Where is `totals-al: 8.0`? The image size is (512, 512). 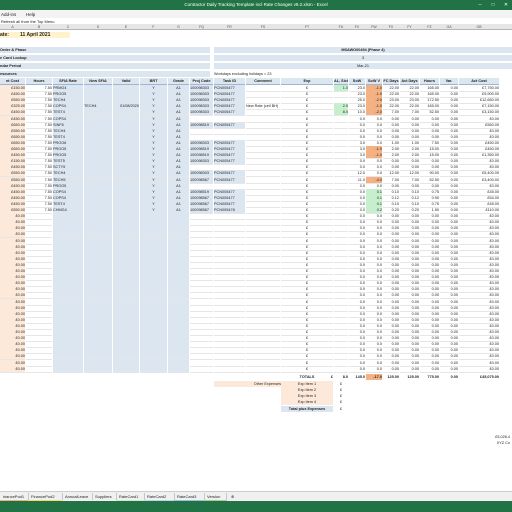
totals-al: 8.0 is located at coordinates (341, 377).